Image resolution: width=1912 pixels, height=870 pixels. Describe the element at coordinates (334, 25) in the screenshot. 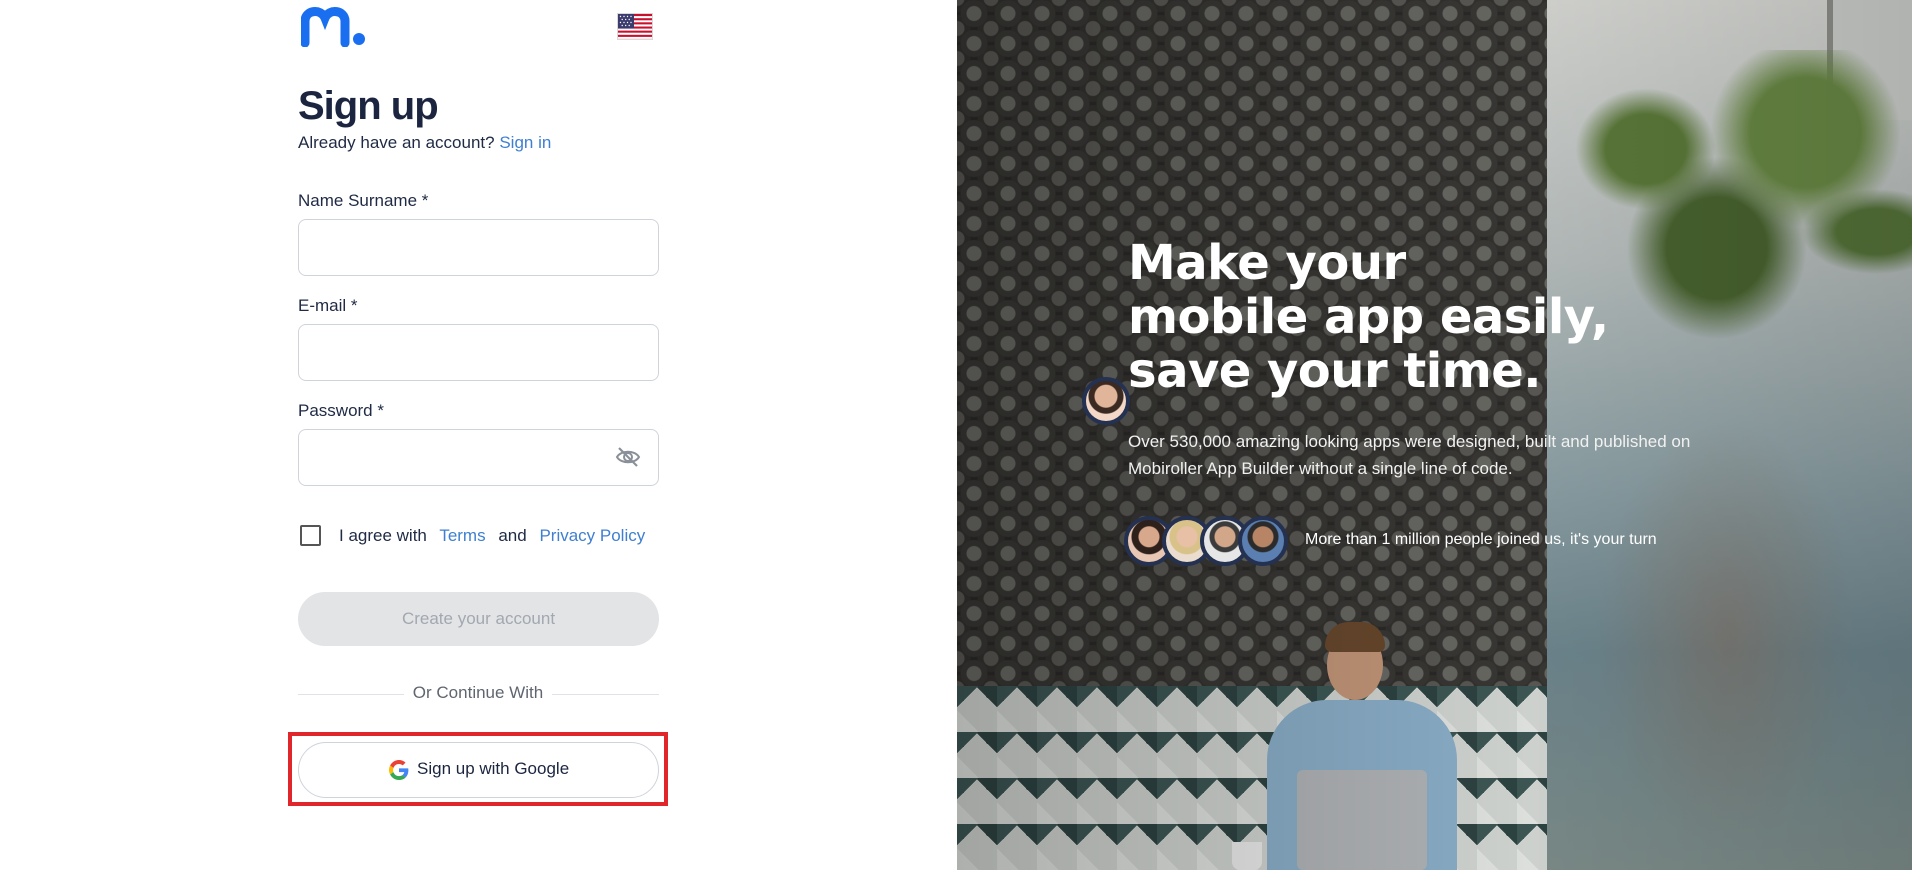

I see `mobiroller-logo-icon` at that location.